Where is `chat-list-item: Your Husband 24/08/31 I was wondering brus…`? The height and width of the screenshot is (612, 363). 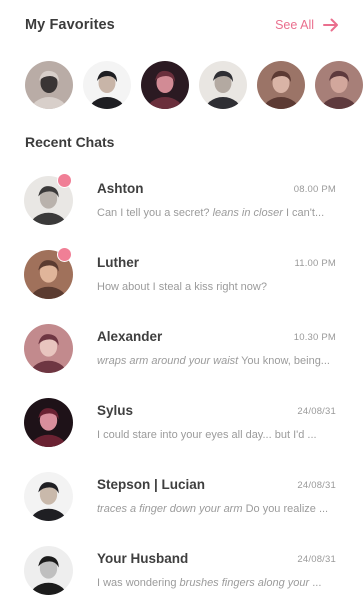 chat-list-item: Your Husband 24/08/31 I was wondering brus… is located at coordinates (181, 568).